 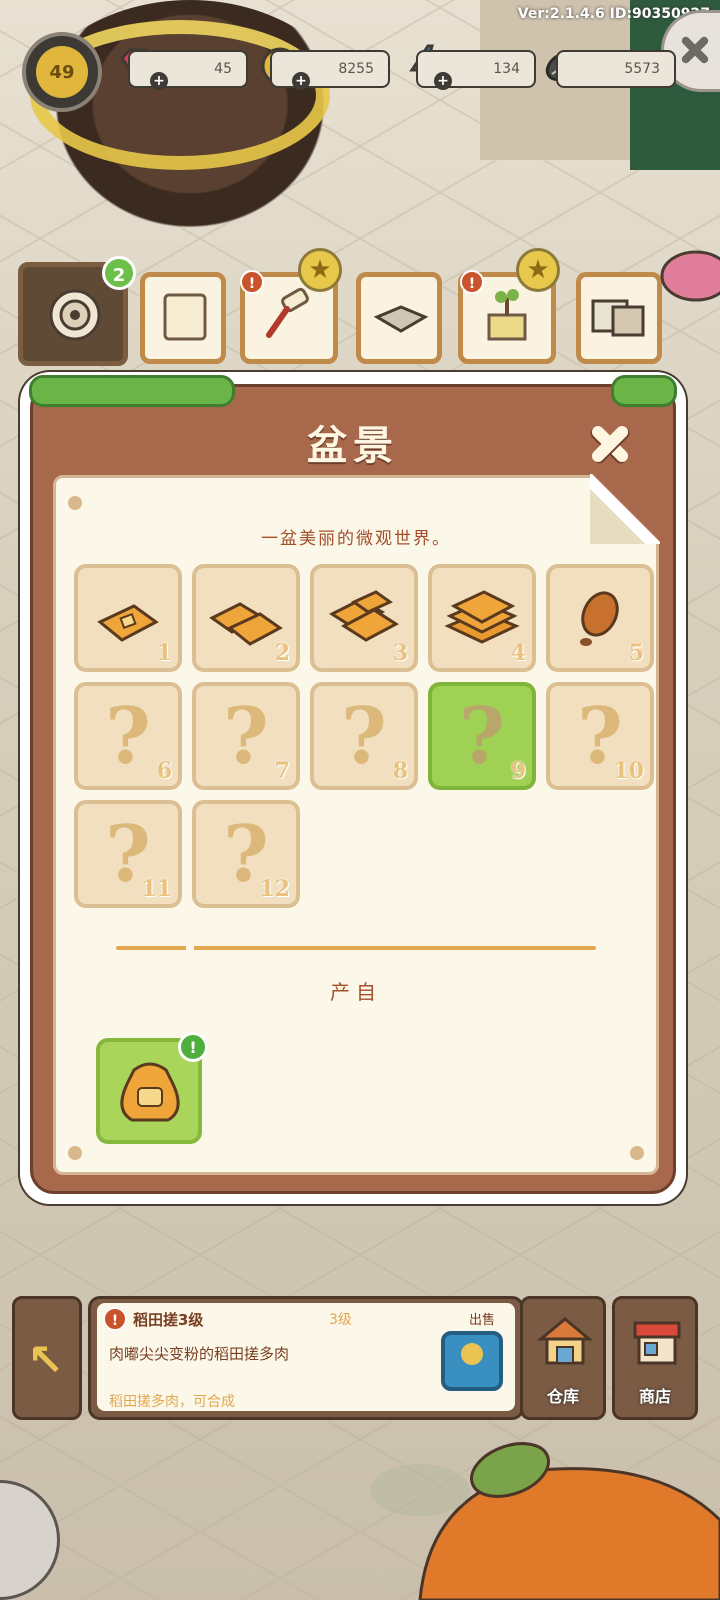 I want to click on info-icon: !, so click(x=115, y=1319).